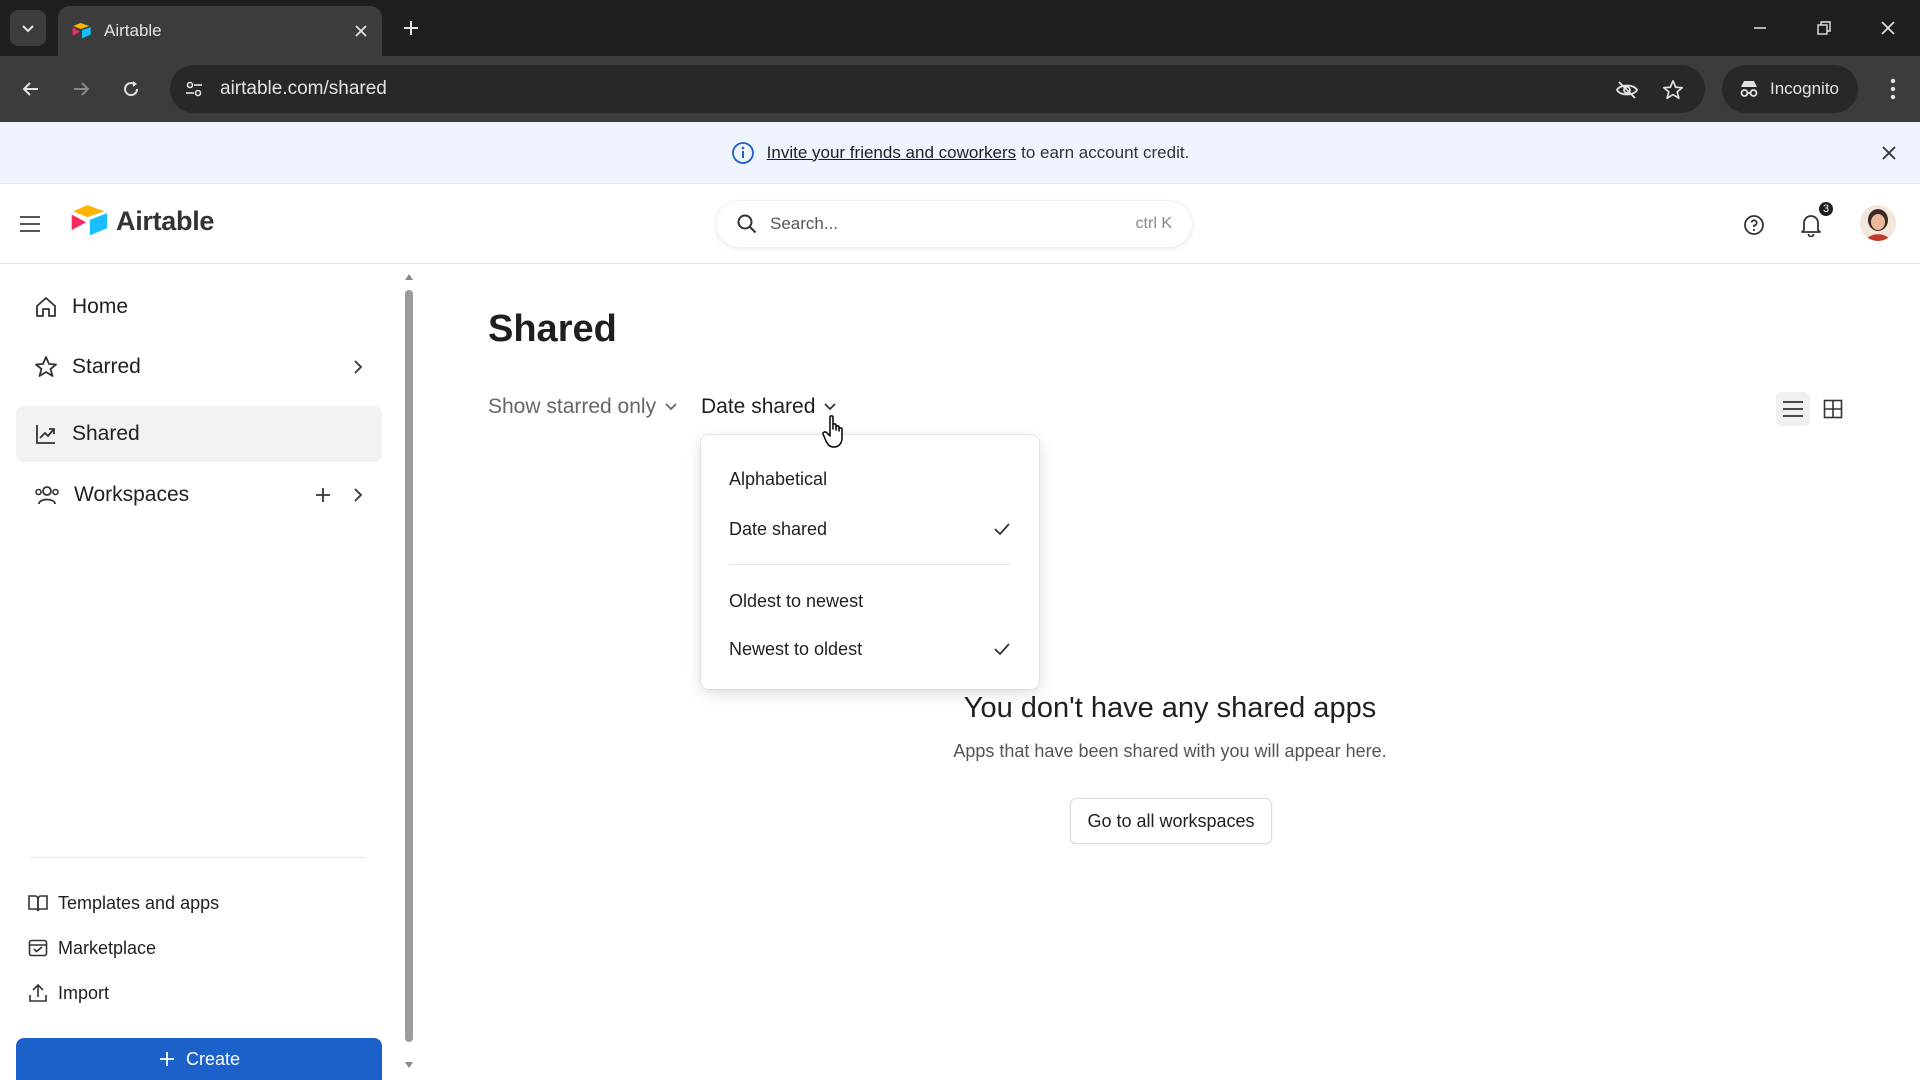 The image size is (1920, 1080). I want to click on empty-state-title: You don't have any shared apps, so click(1170, 708).